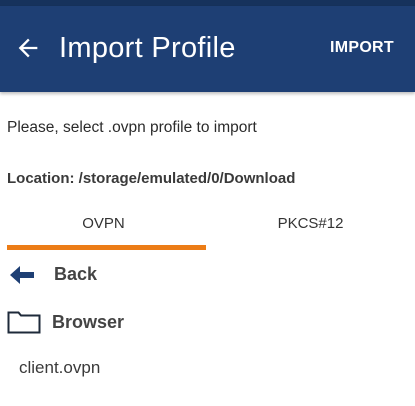  Describe the element at coordinates (362, 48) in the screenshot. I see `import-button: IMPORT` at that location.